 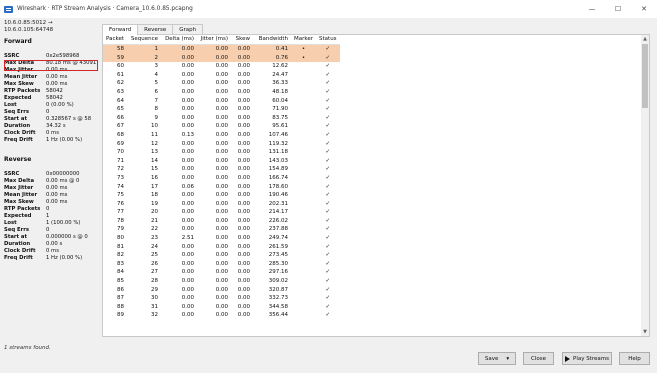 I want to click on close-button: Close, so click(x=538, y=358).